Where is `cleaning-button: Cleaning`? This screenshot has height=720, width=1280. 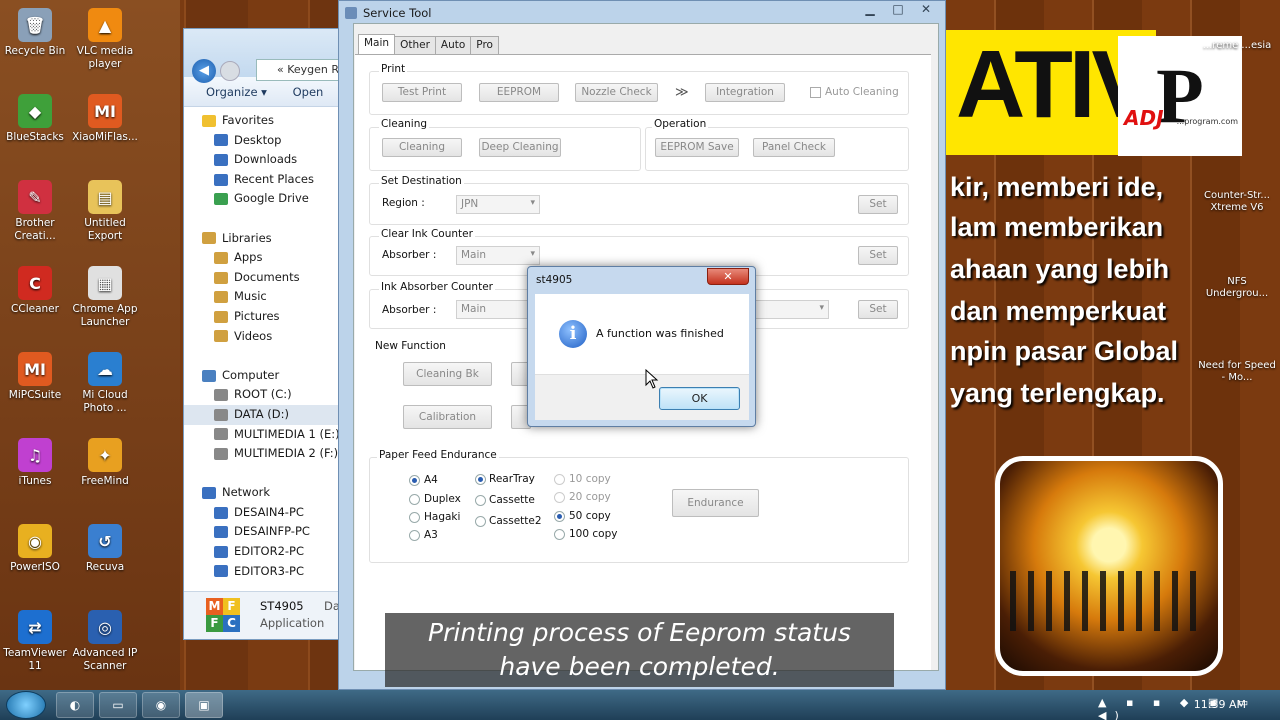 cleaning-button: Cleaning is located at coordinates (422, 147).